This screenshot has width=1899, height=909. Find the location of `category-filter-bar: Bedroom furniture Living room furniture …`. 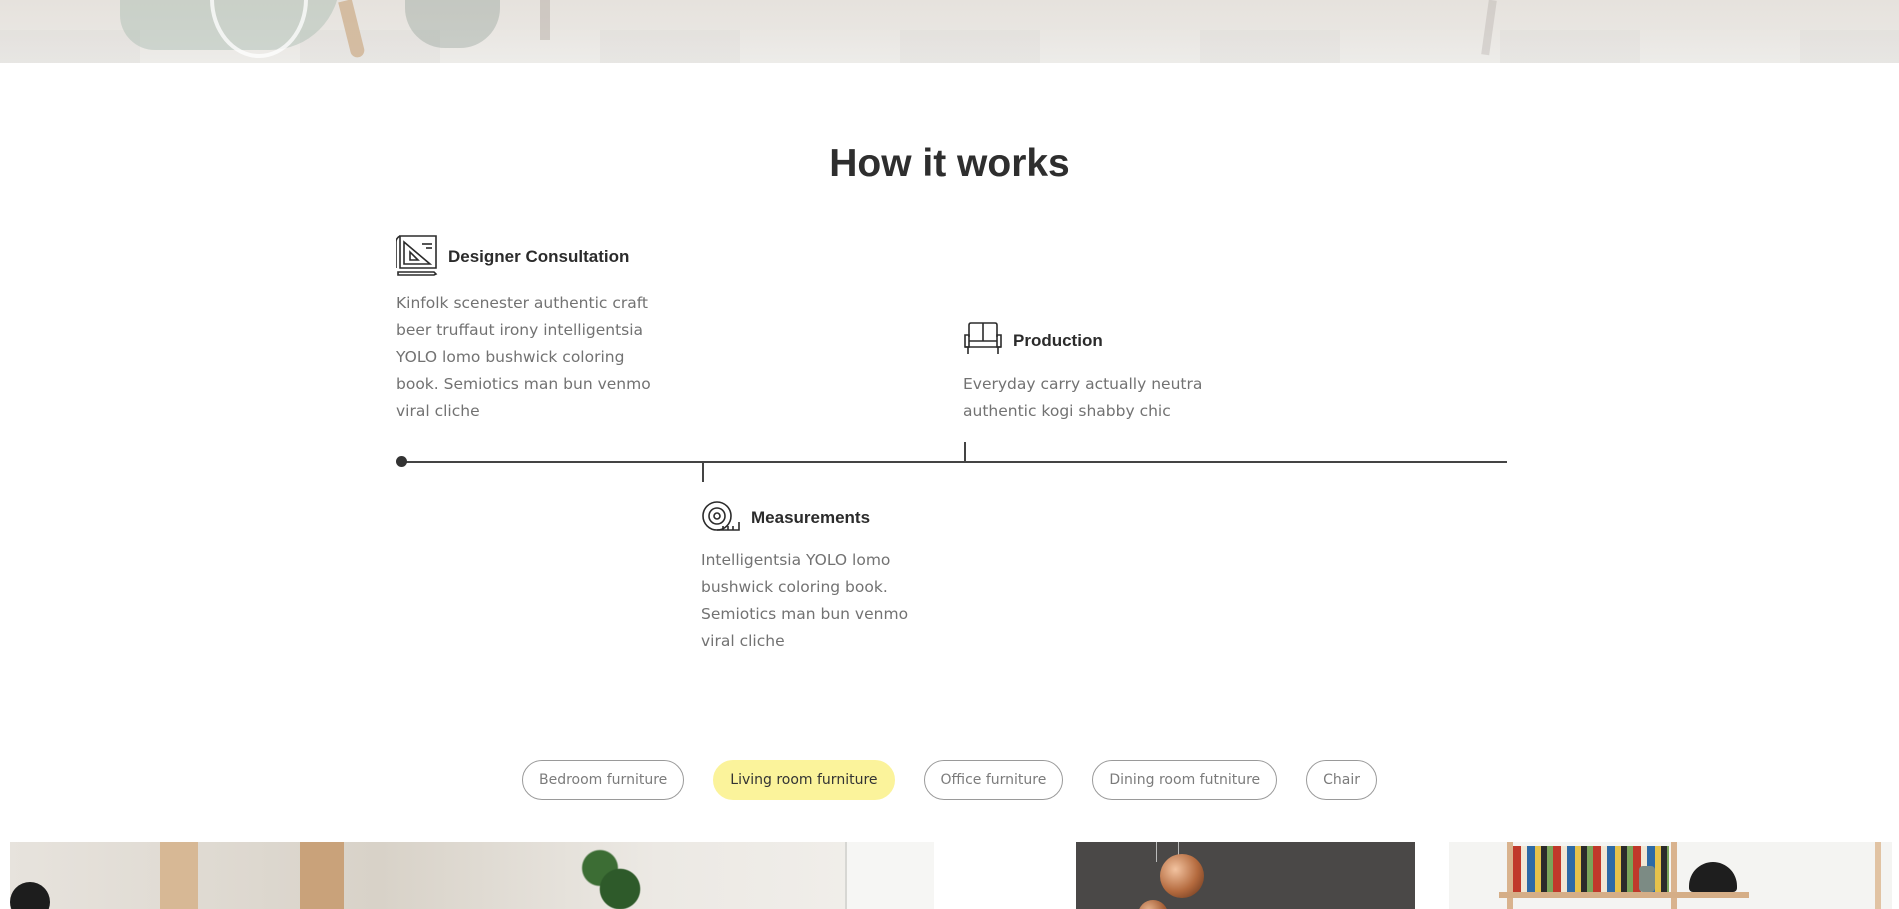

category-filter-bar: Bedroom furniture Living room furniture … is located at coordinates (949, 780).